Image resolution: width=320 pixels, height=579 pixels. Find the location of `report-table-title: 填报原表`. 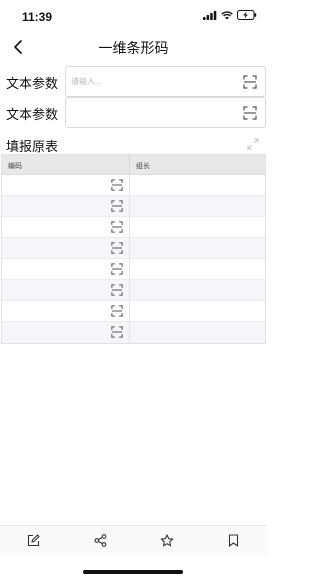

report-table-title: 填报原表 is located at coordinates (32, 146).